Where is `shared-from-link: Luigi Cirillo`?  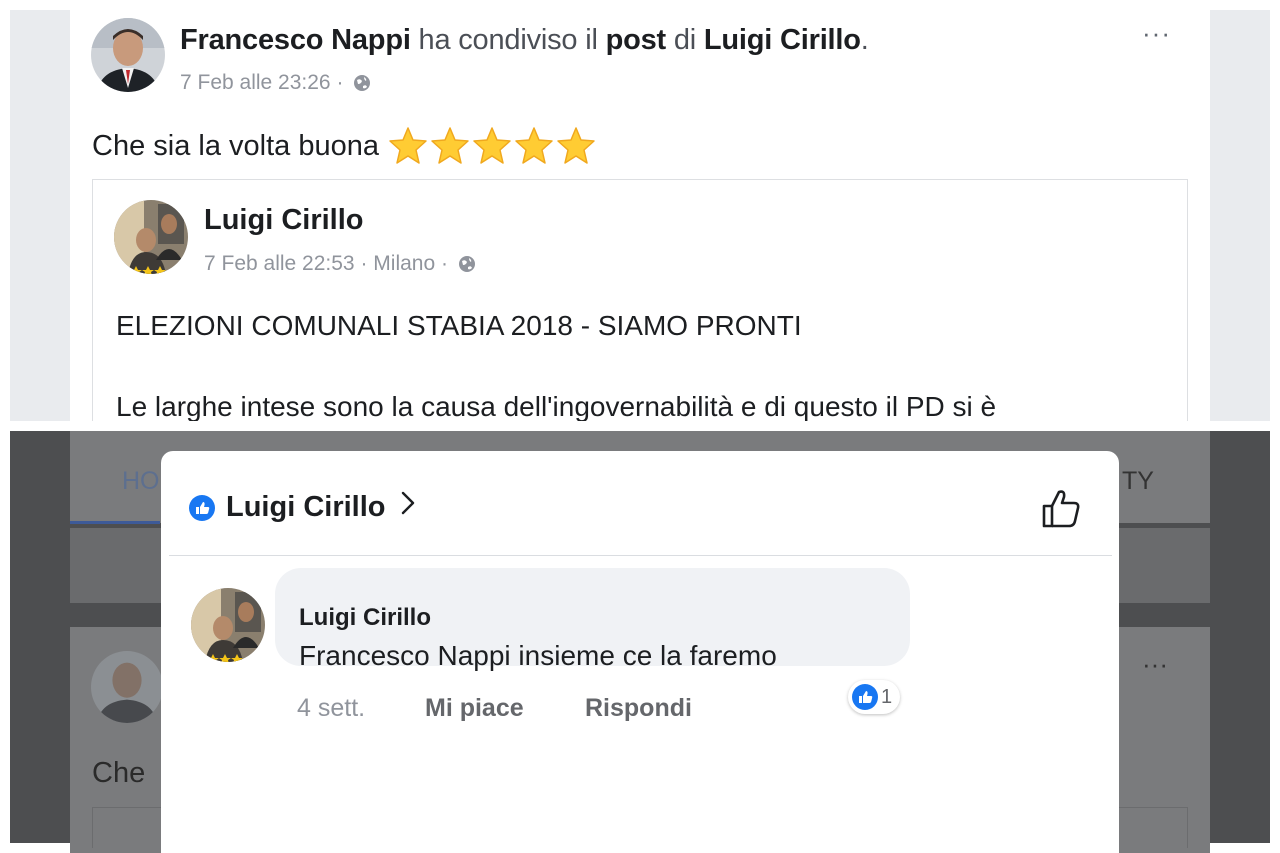
shared-from-link: Luigi Cirillo is located at coordinates (782, 40).